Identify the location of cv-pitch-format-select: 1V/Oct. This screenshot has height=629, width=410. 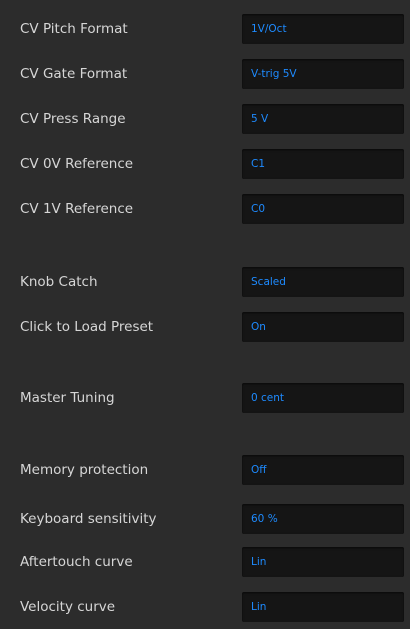
(323, 29).